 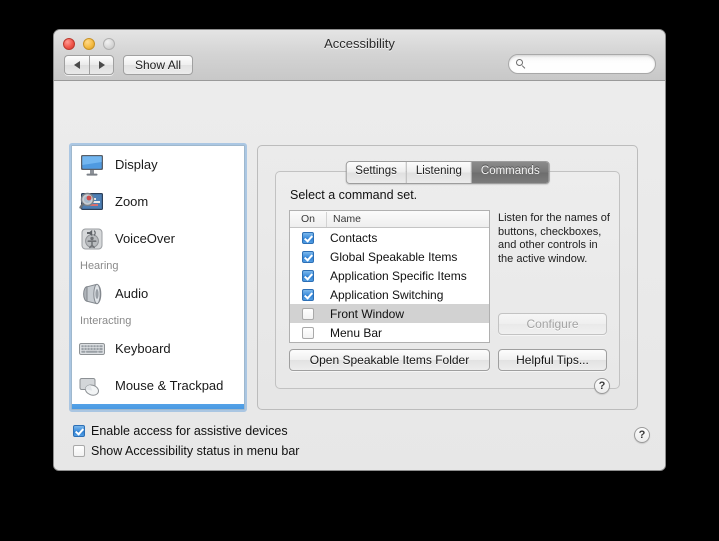 I want to click on table-row: Global Speakable Items, so click(x=389, y=256).